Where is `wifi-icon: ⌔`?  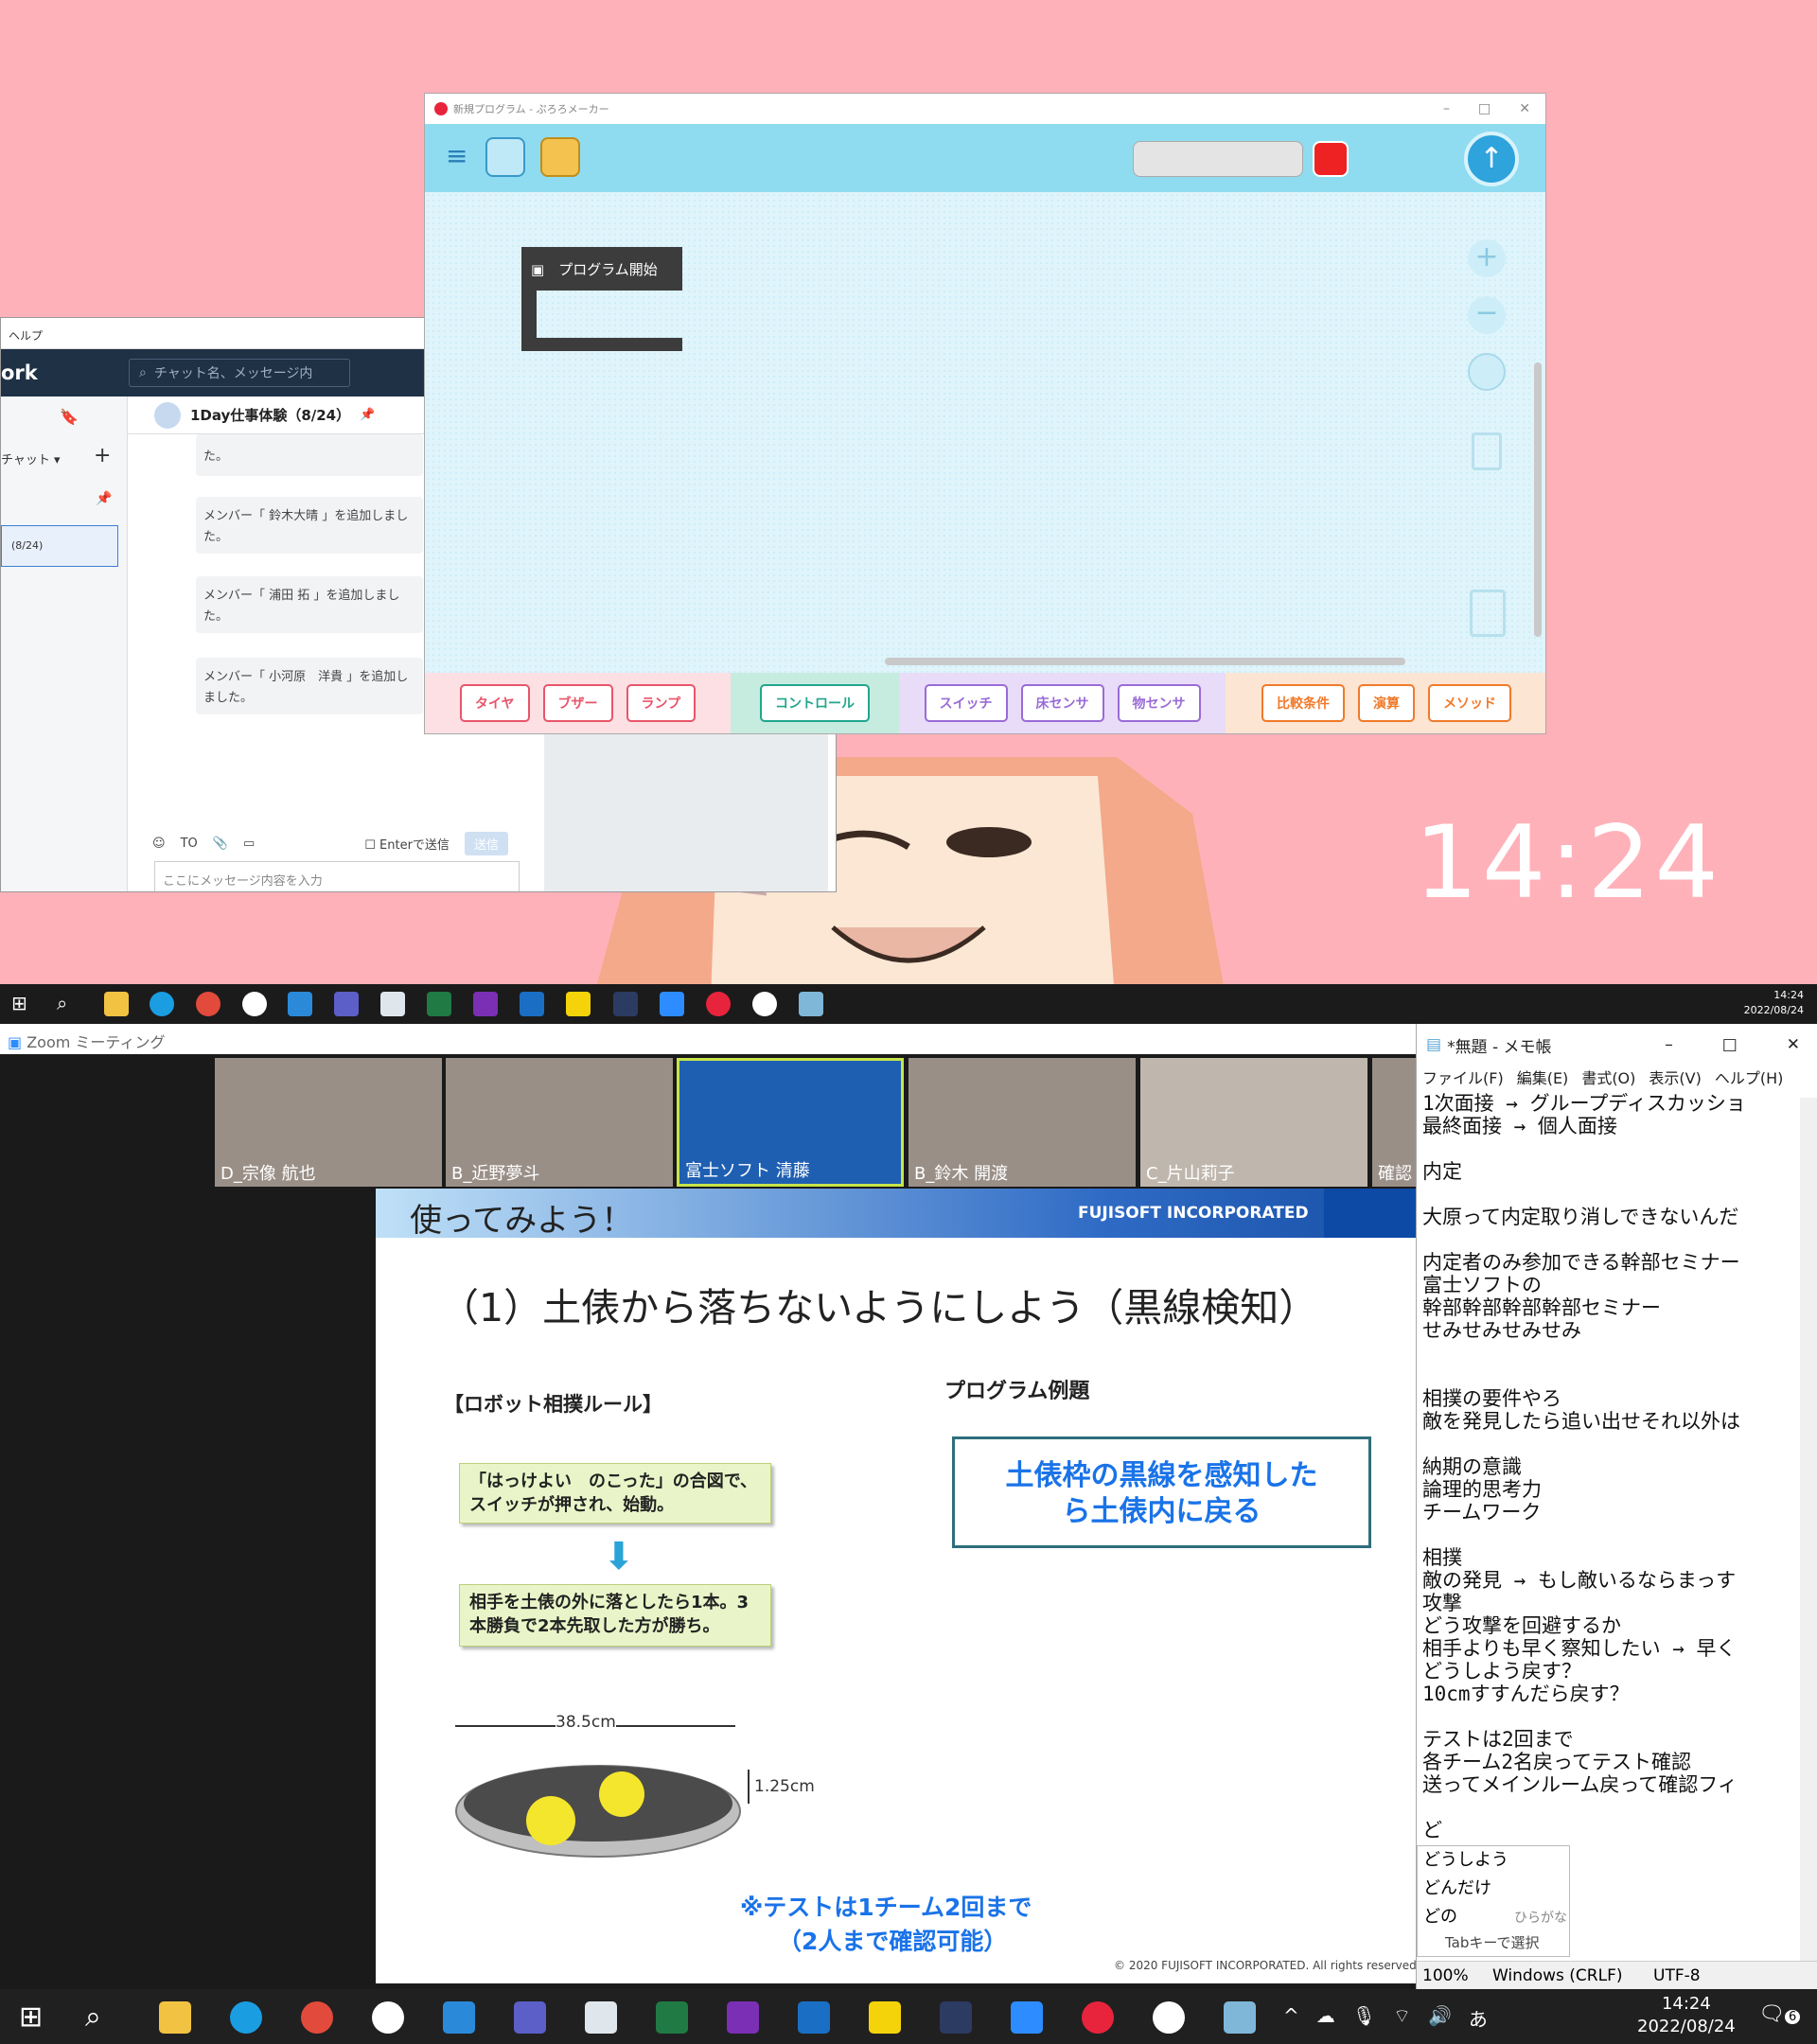 wifi-icon: ⌔ is located at coordinates (1402, 2018).